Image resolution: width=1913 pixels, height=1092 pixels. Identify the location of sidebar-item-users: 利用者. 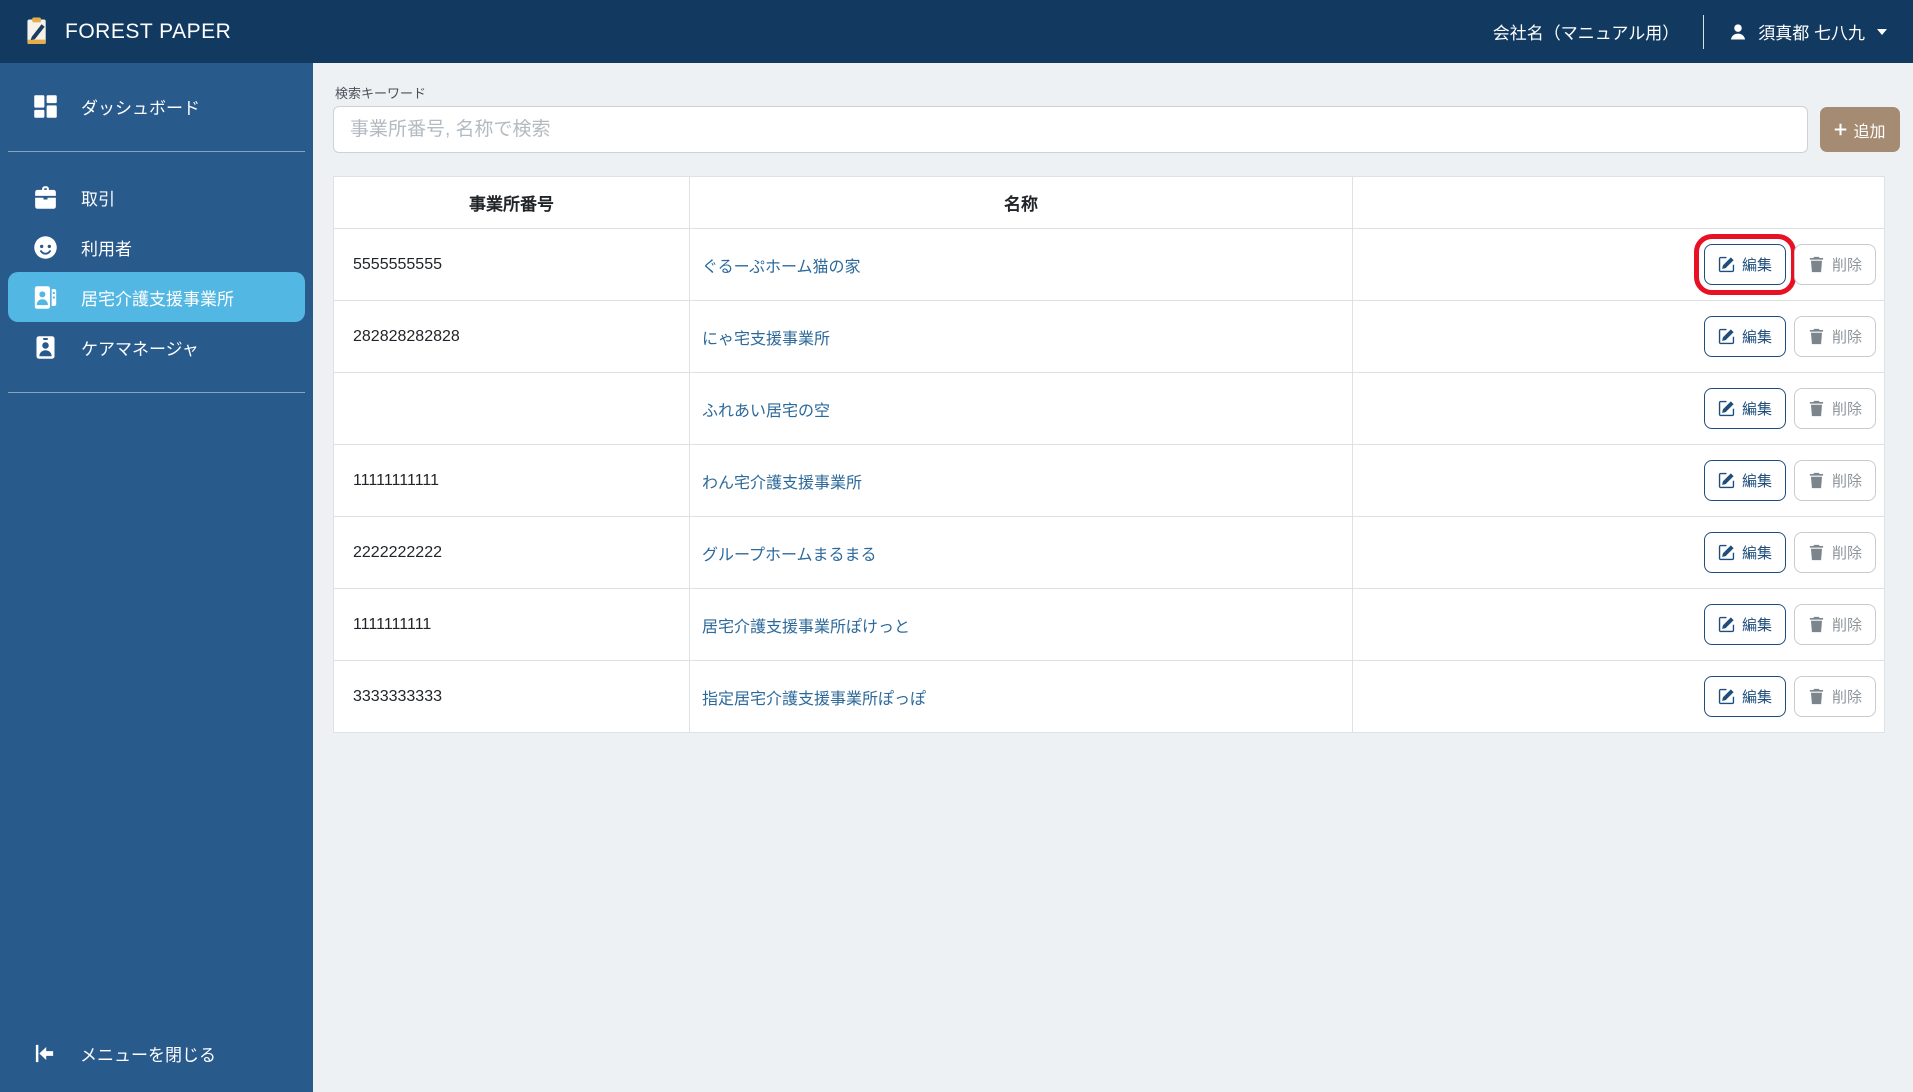
(156, 247).